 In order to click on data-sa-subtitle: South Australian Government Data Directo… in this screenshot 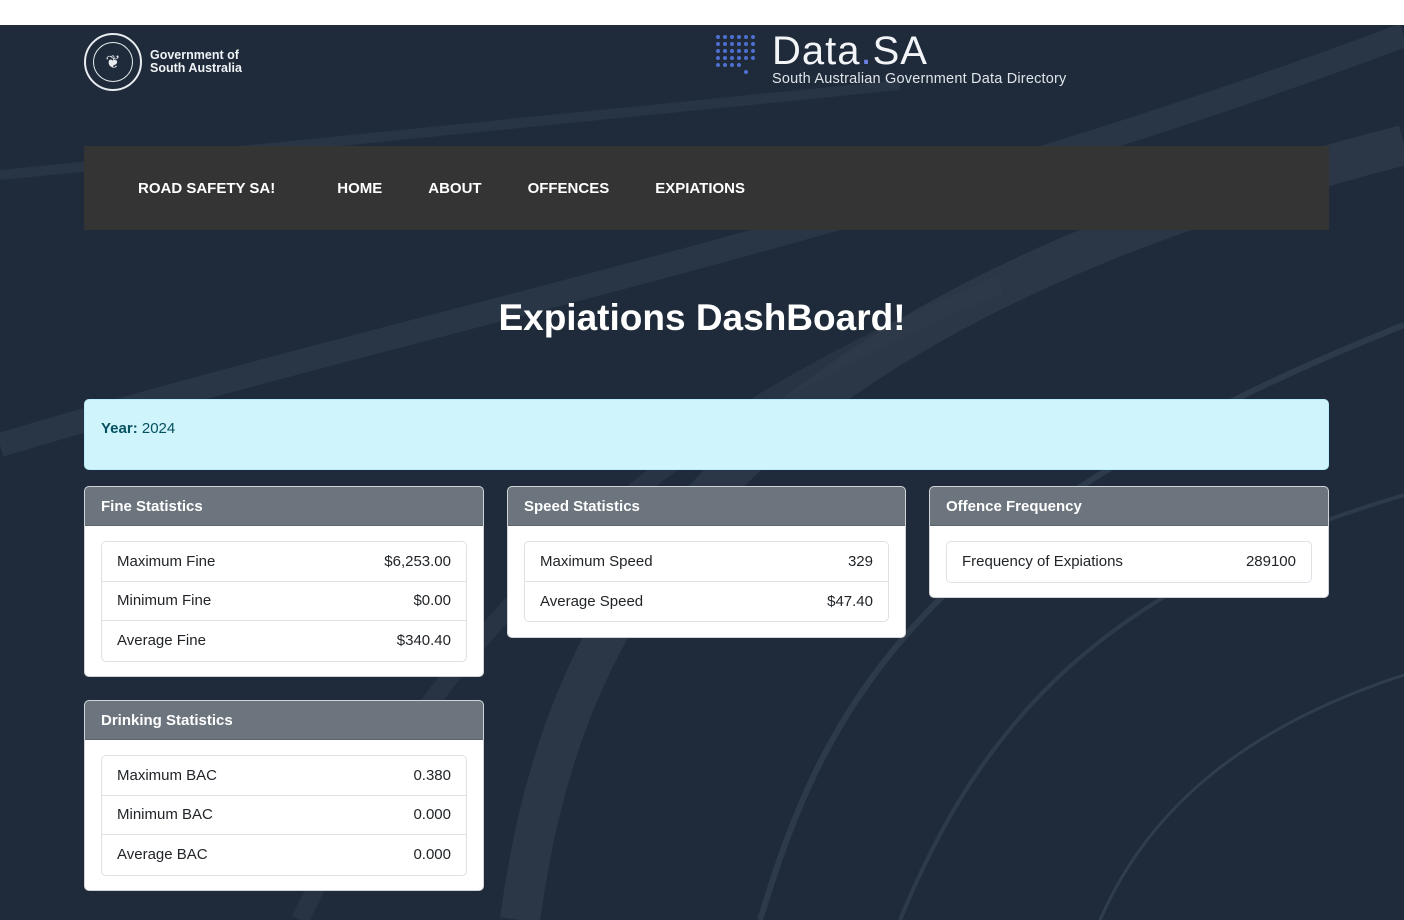, I will do `click(919, 79)`.